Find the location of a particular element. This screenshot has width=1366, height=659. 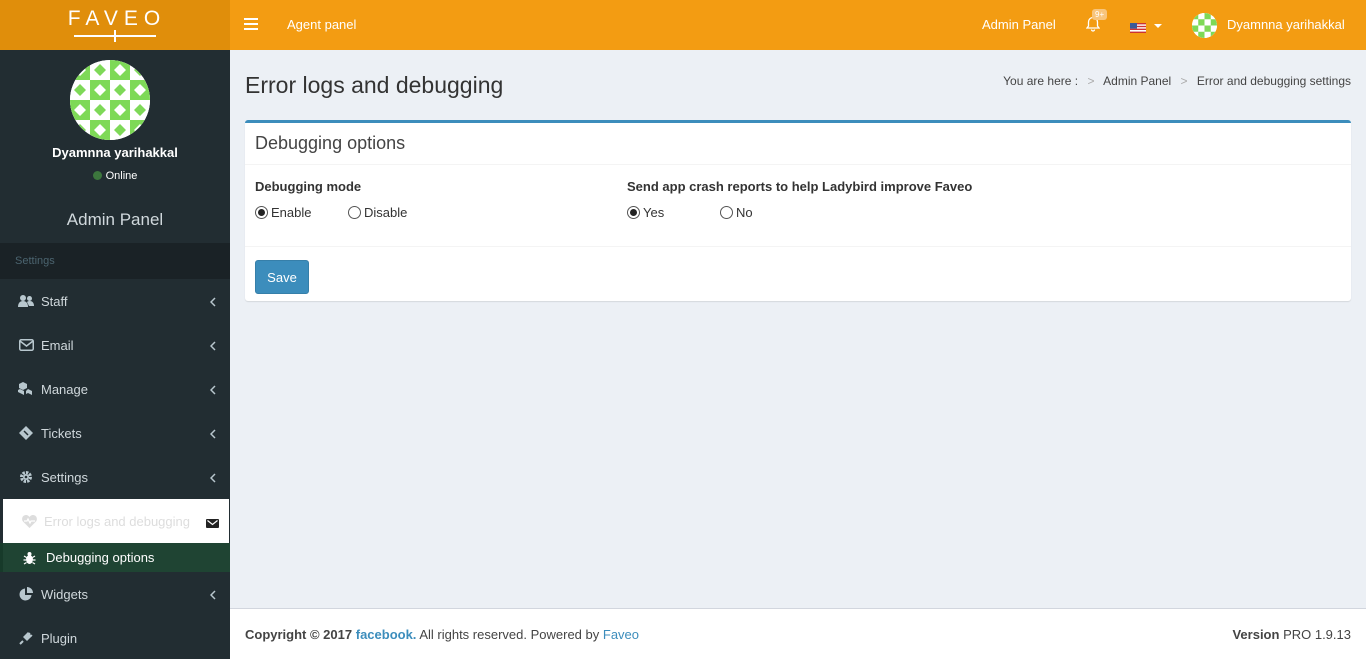

status-text: Online is located at coordinates (121, 176).